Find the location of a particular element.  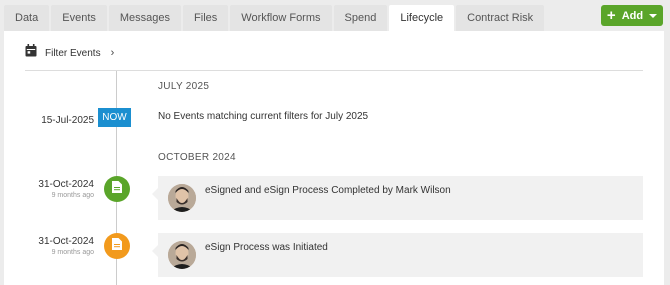

tab-workflow-forms: Workflow Forms is located at coordinates (281, 18).